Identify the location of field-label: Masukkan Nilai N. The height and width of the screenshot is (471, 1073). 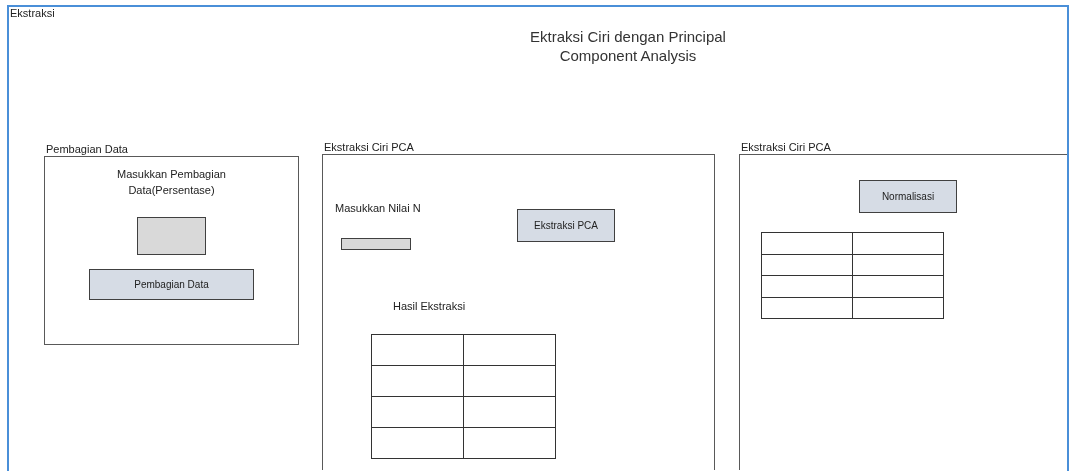
(378, 208).